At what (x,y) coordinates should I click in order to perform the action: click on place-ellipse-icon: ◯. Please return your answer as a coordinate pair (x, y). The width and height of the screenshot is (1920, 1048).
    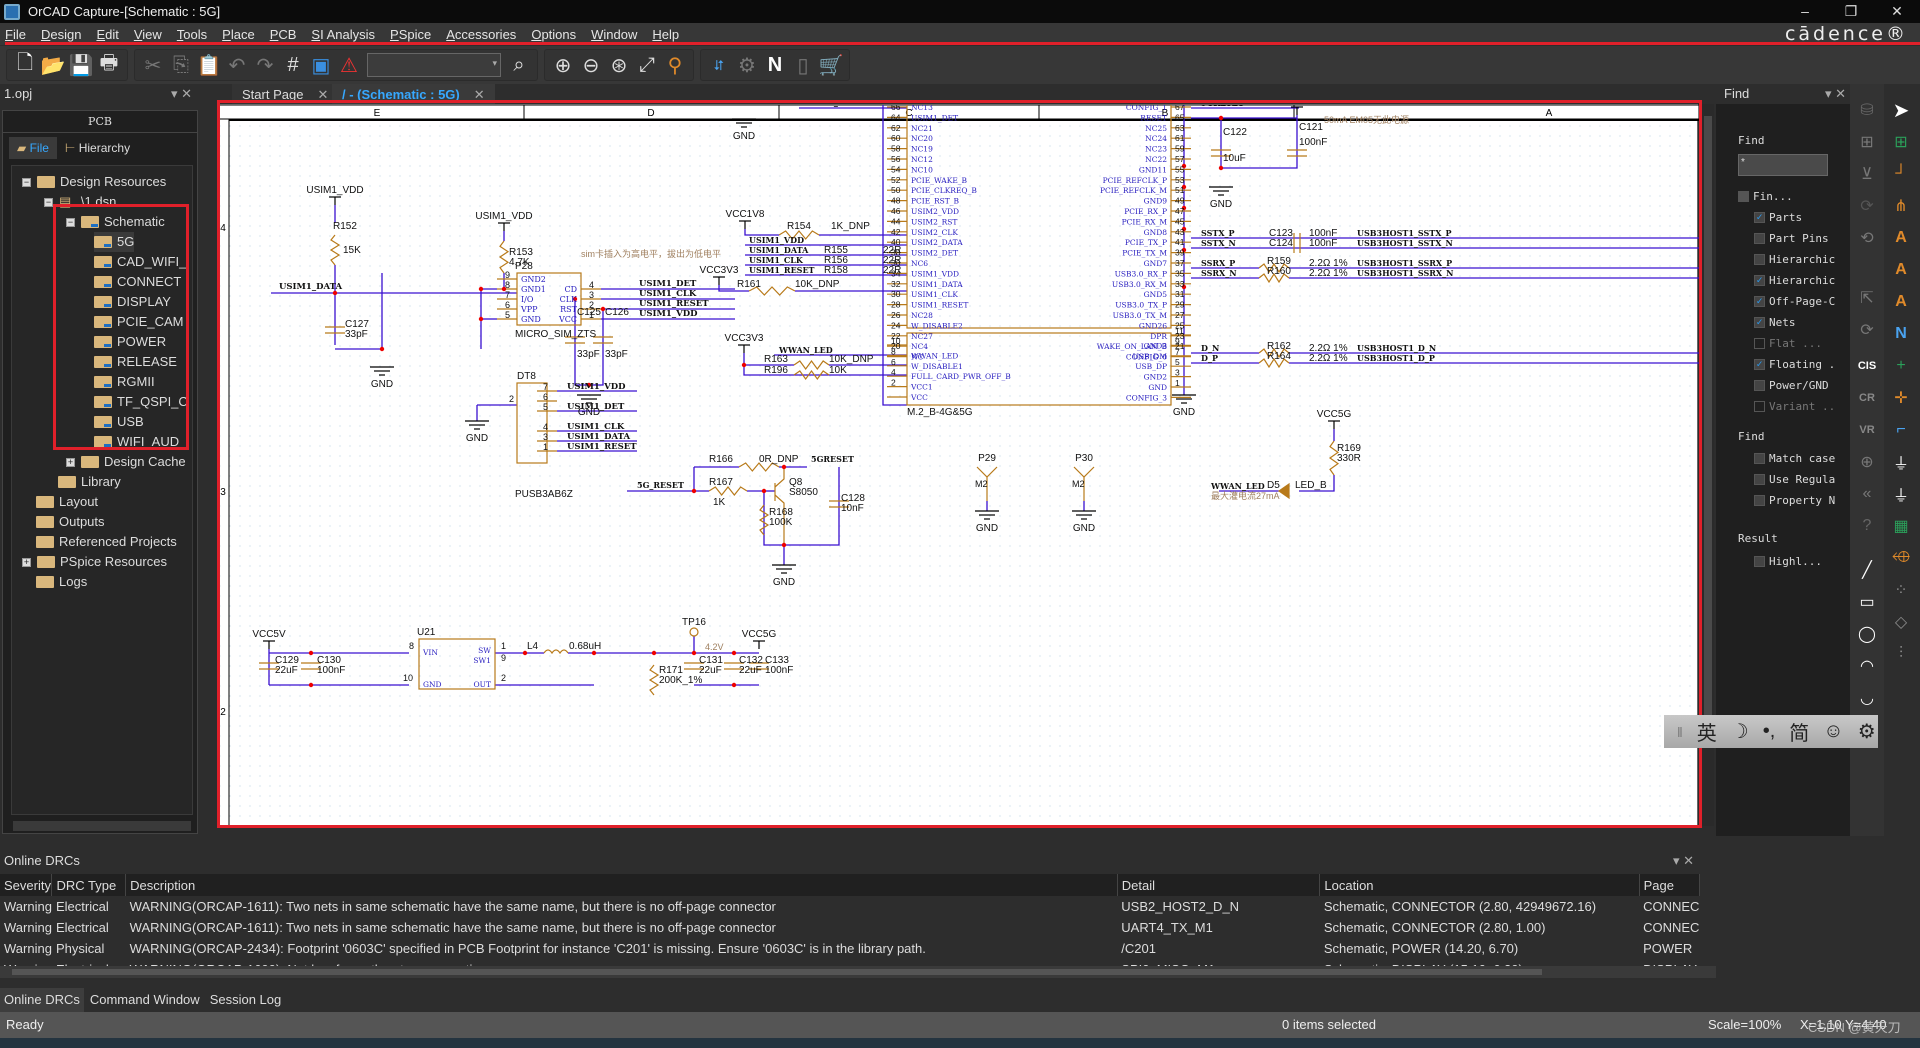
    Looking at the image, I should click on (1867, 634).